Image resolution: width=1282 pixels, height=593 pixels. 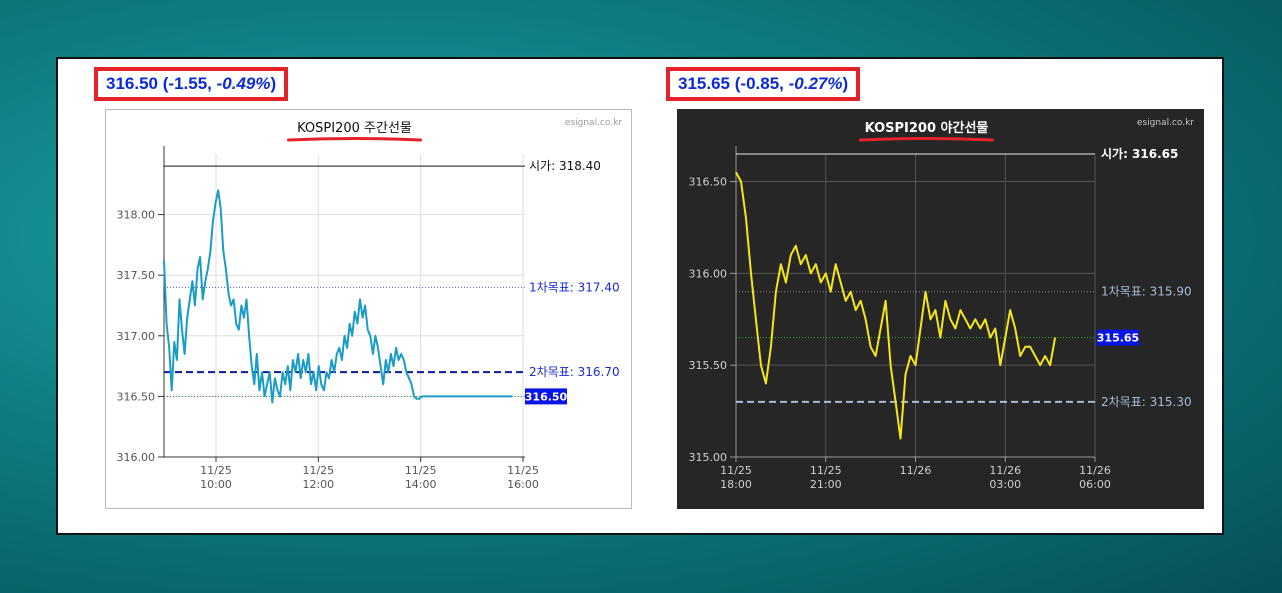 What do you see at coordinates (845, 83) in the screenshot?
I see `night-quote-close: )` at bounding box center [845, 83].